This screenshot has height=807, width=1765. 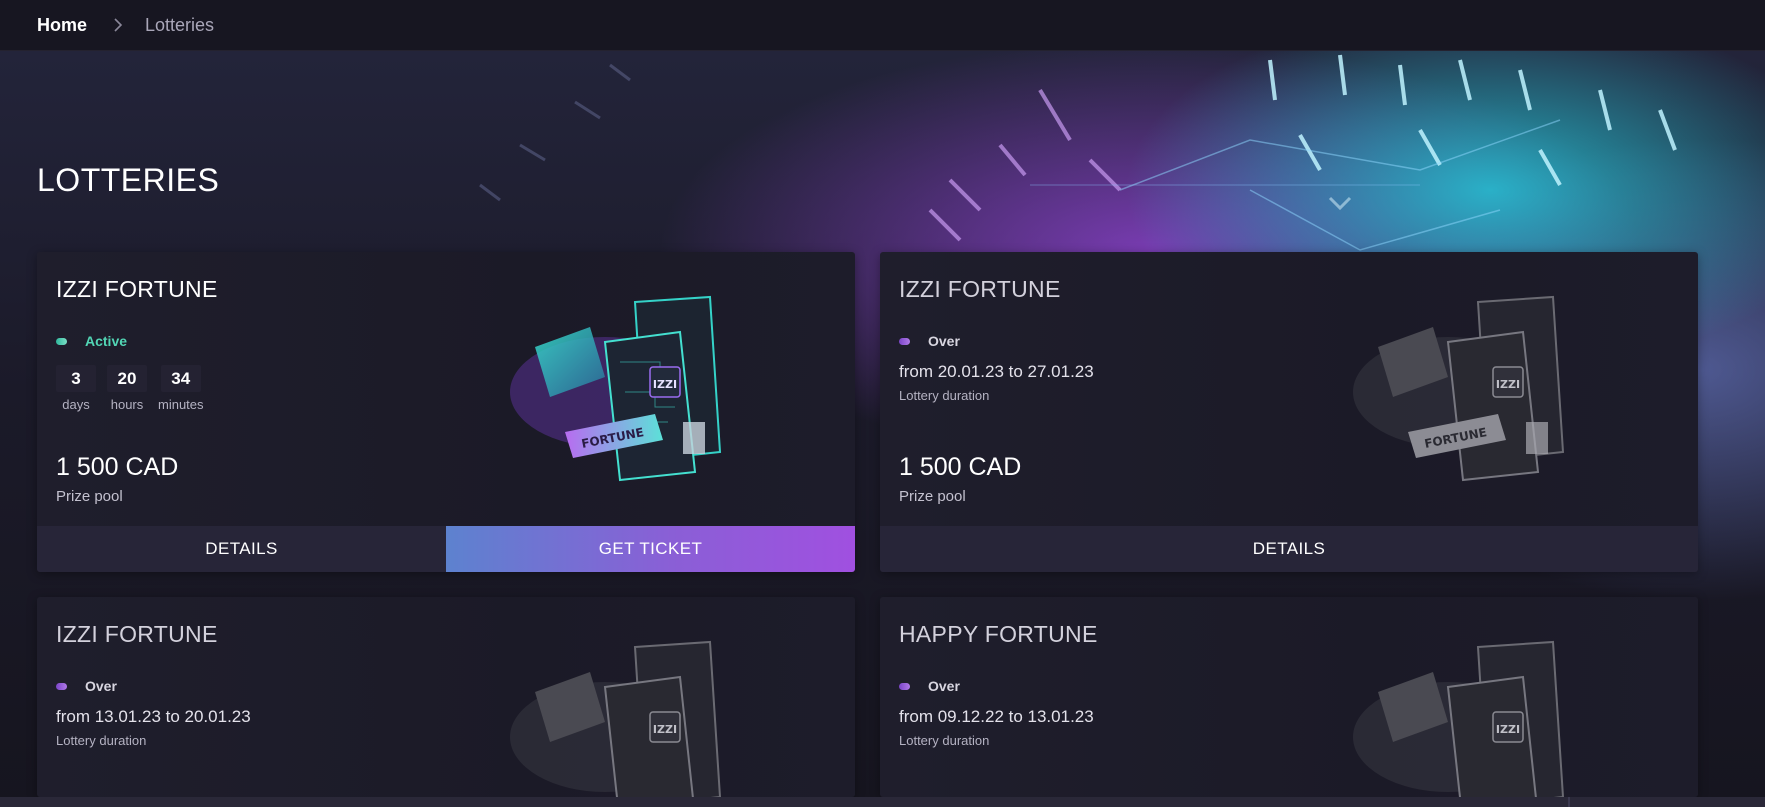 I want to click on status-badge: Active, so click(x=91, y=341).